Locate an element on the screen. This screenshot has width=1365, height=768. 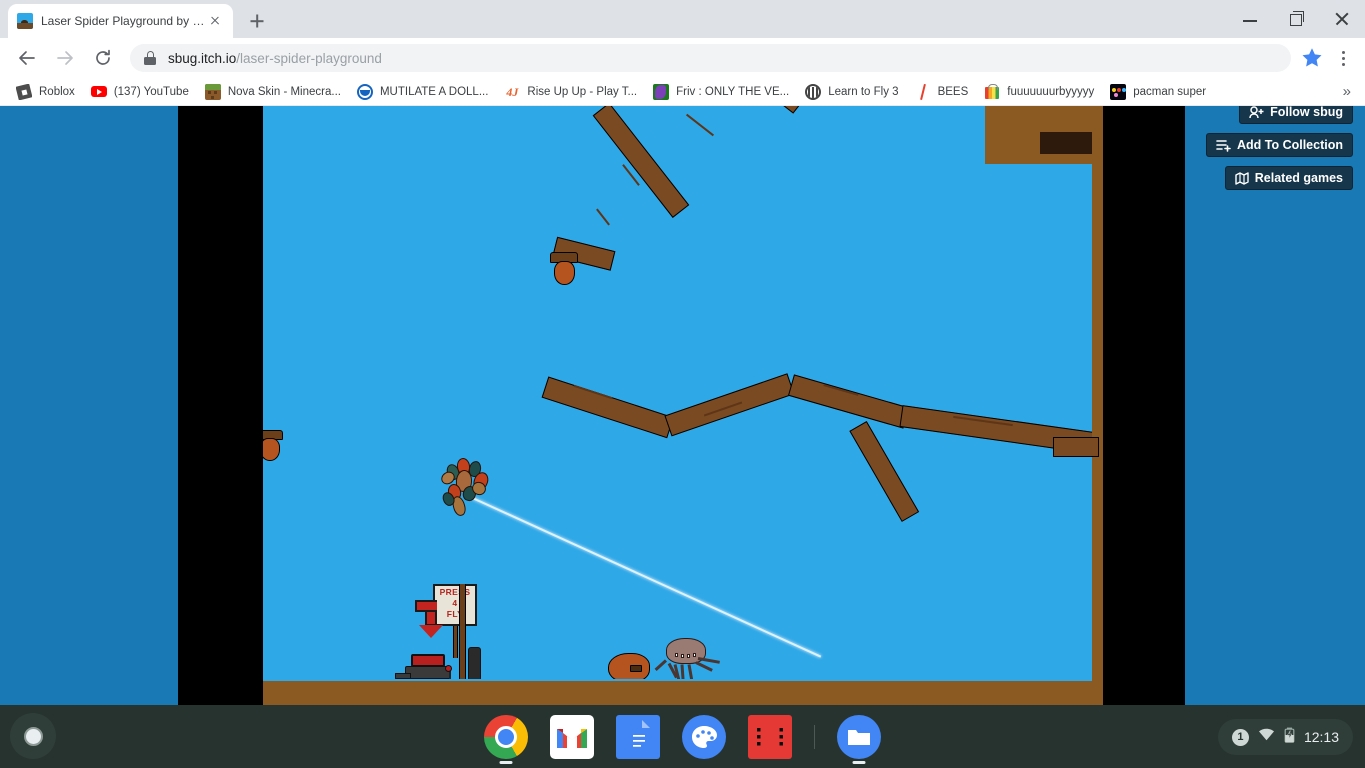
minimize-icon is located at coordinates (1250, 19).